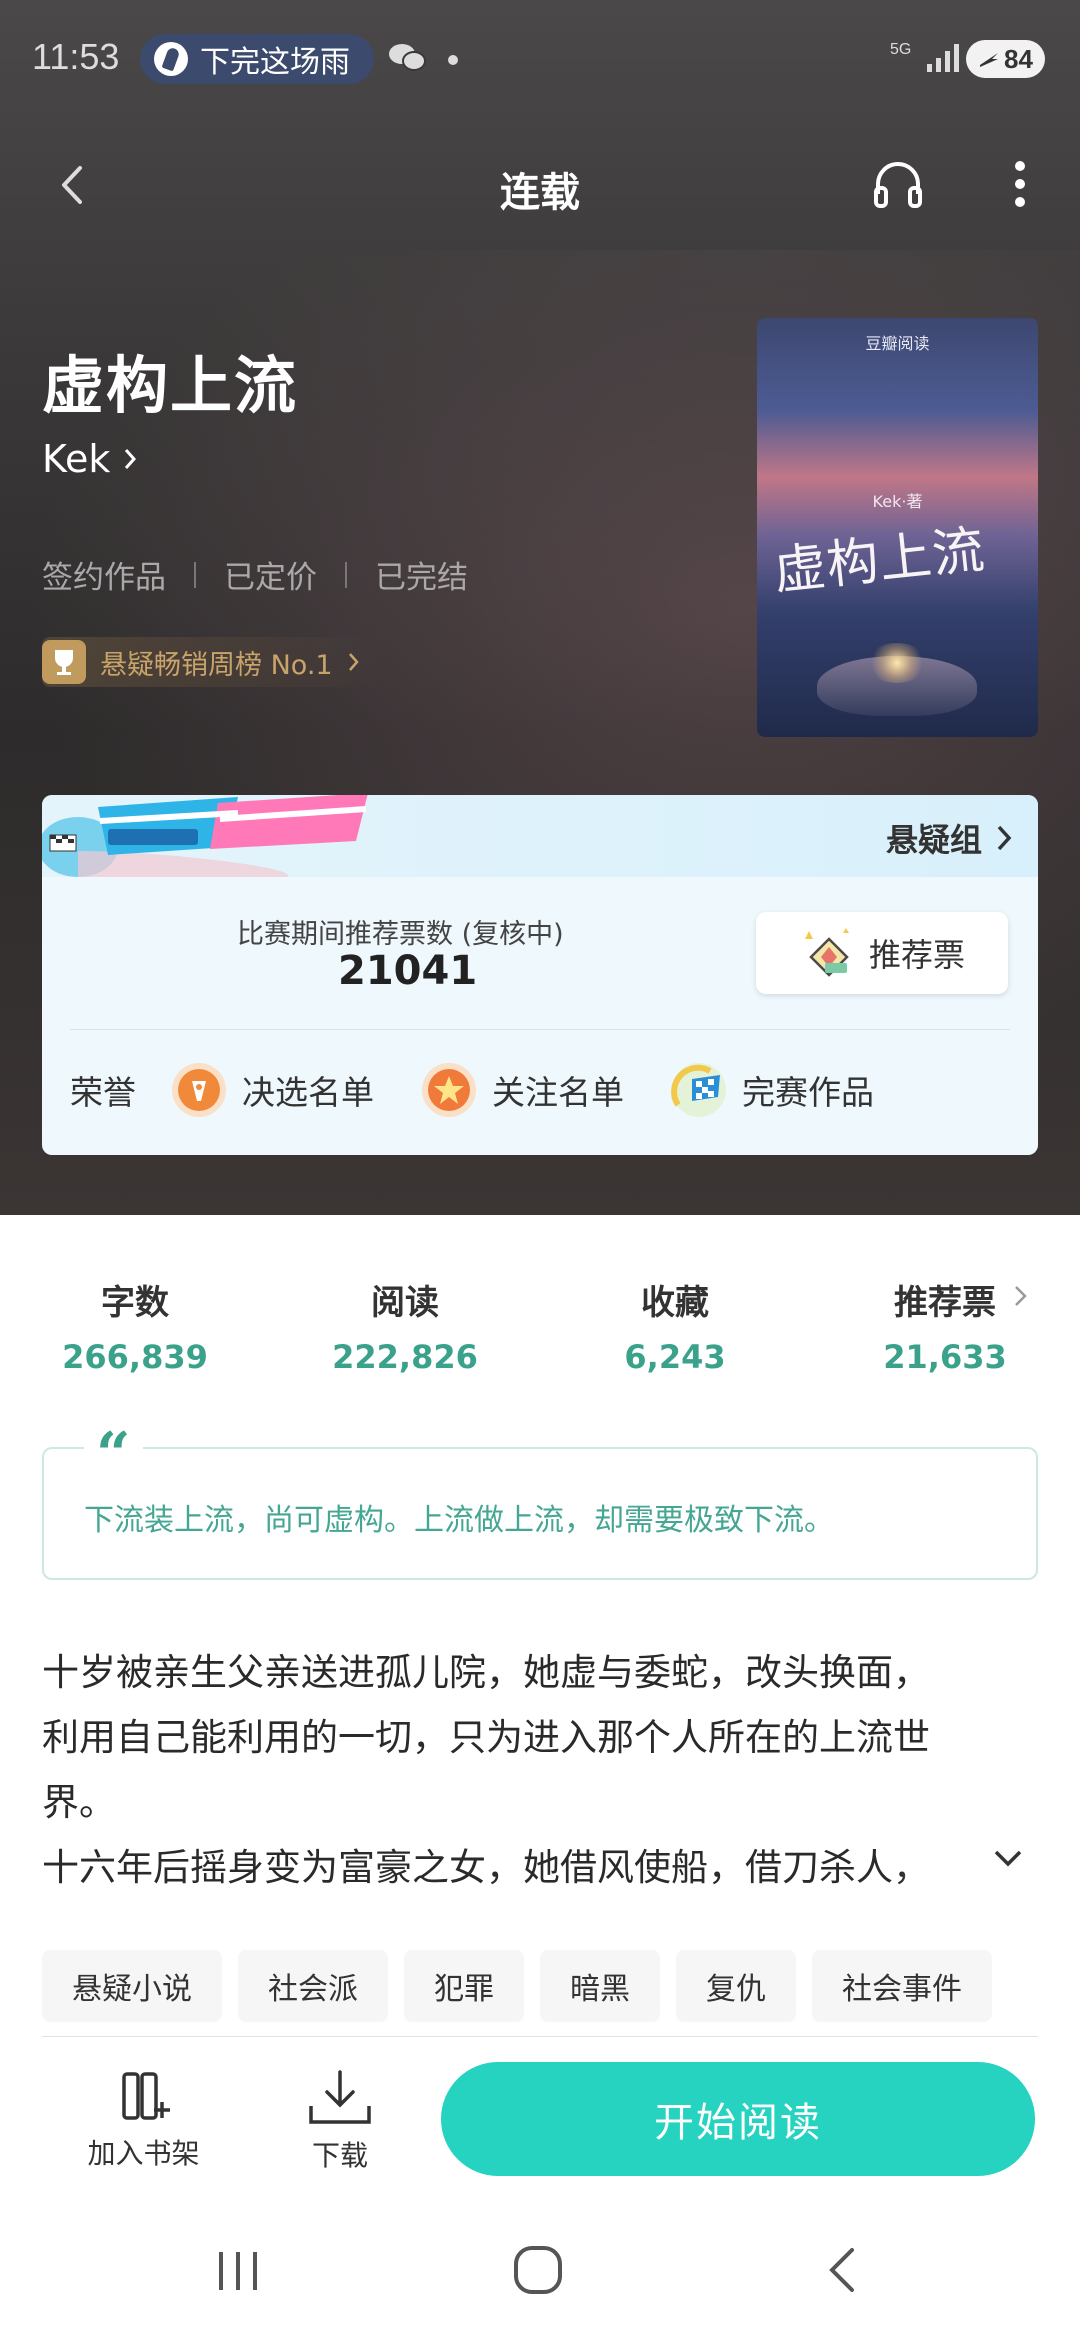 The image size is (1080, 2340). What do you see at coordinates (270, 578) in the screenshot?
I see `meta-priced: 已定价` at bounding box center [270, 578].